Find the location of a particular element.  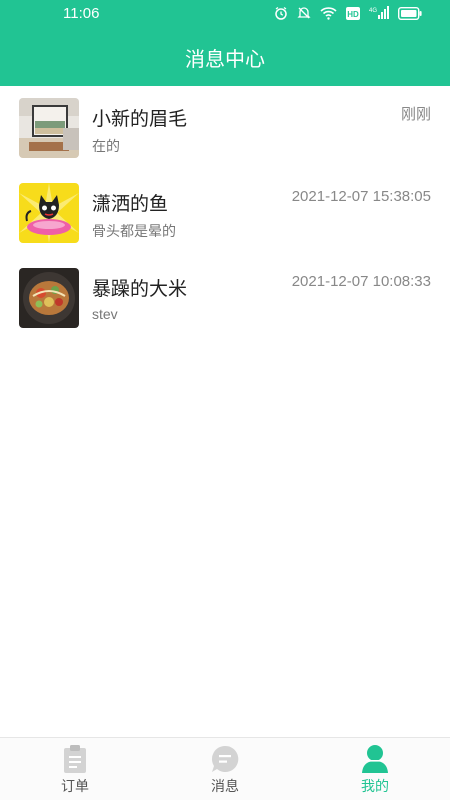

tab-profile: 我的 is located at coordinates (375, 769).